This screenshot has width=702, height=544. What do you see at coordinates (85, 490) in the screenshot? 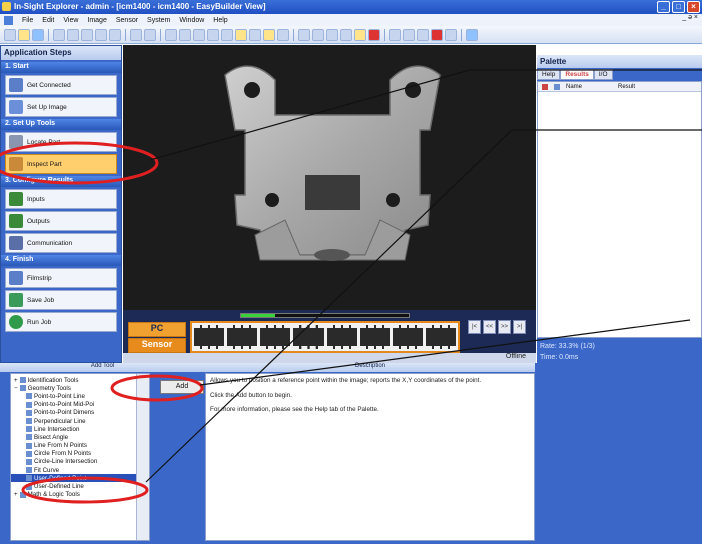
I see `highlight-ellipse-user-point` at bounding box center [85, 490].